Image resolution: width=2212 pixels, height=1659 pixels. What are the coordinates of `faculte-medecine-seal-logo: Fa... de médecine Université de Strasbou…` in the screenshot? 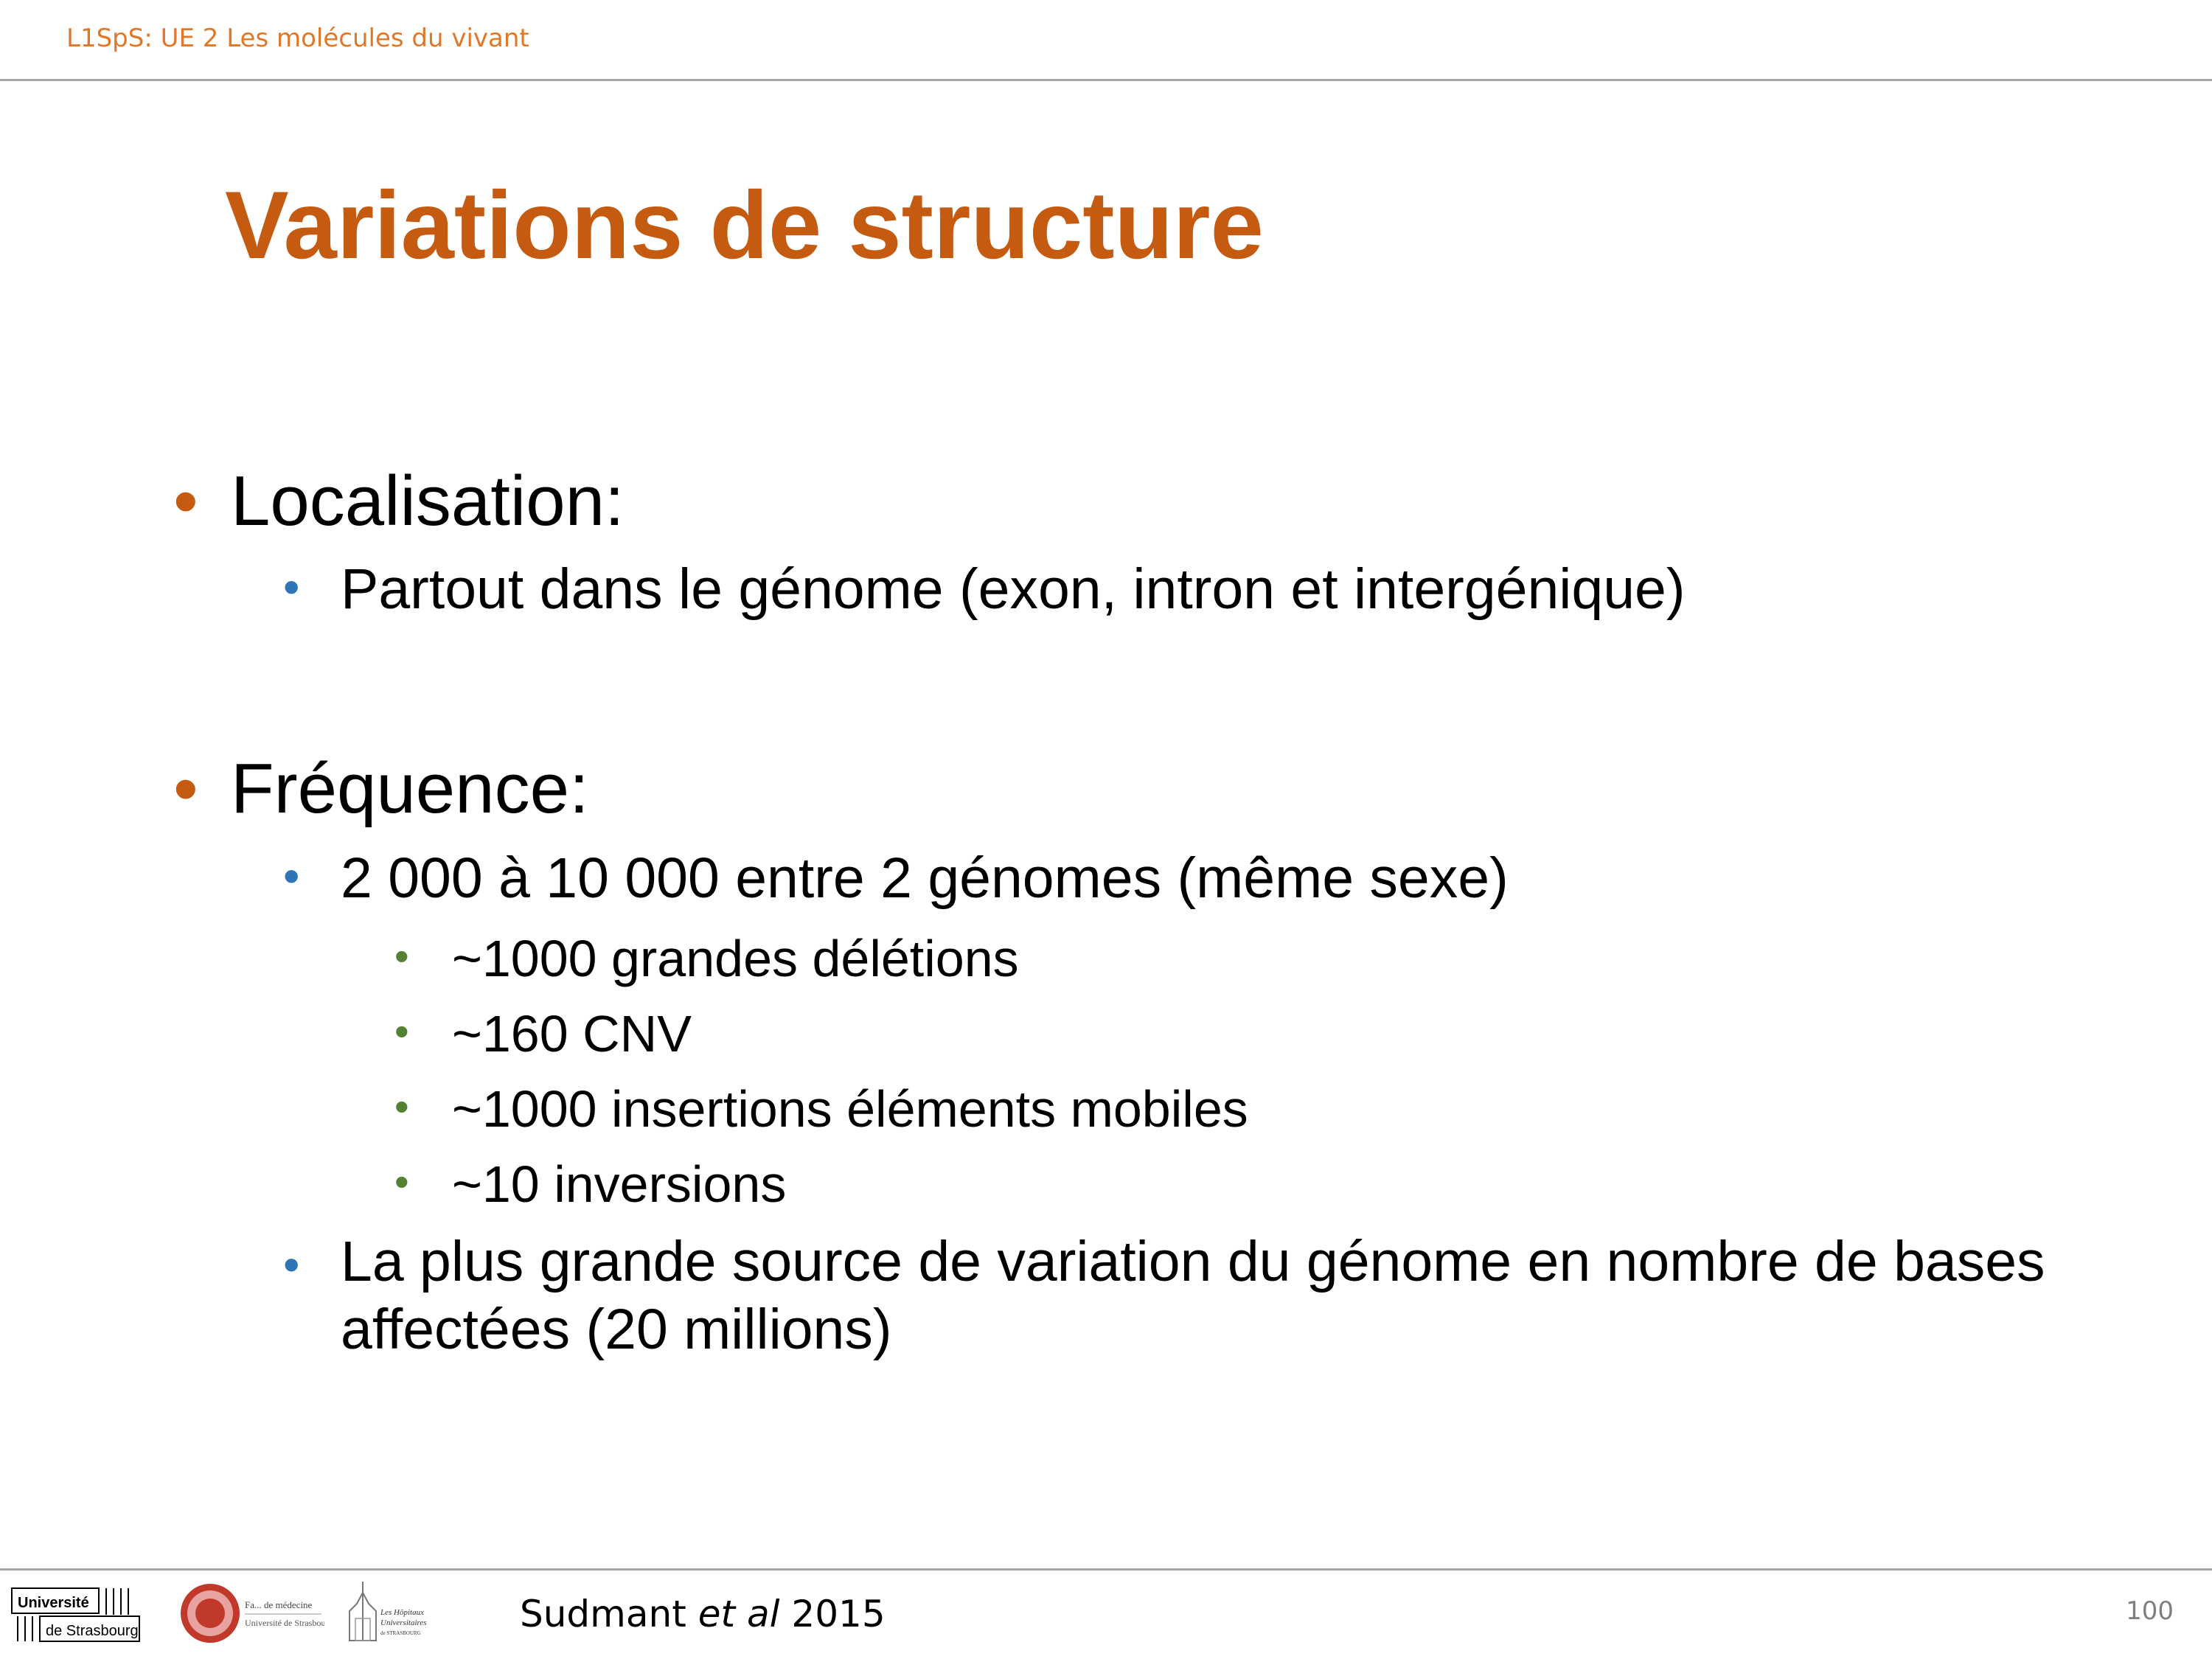 It's located at (252, 1613).